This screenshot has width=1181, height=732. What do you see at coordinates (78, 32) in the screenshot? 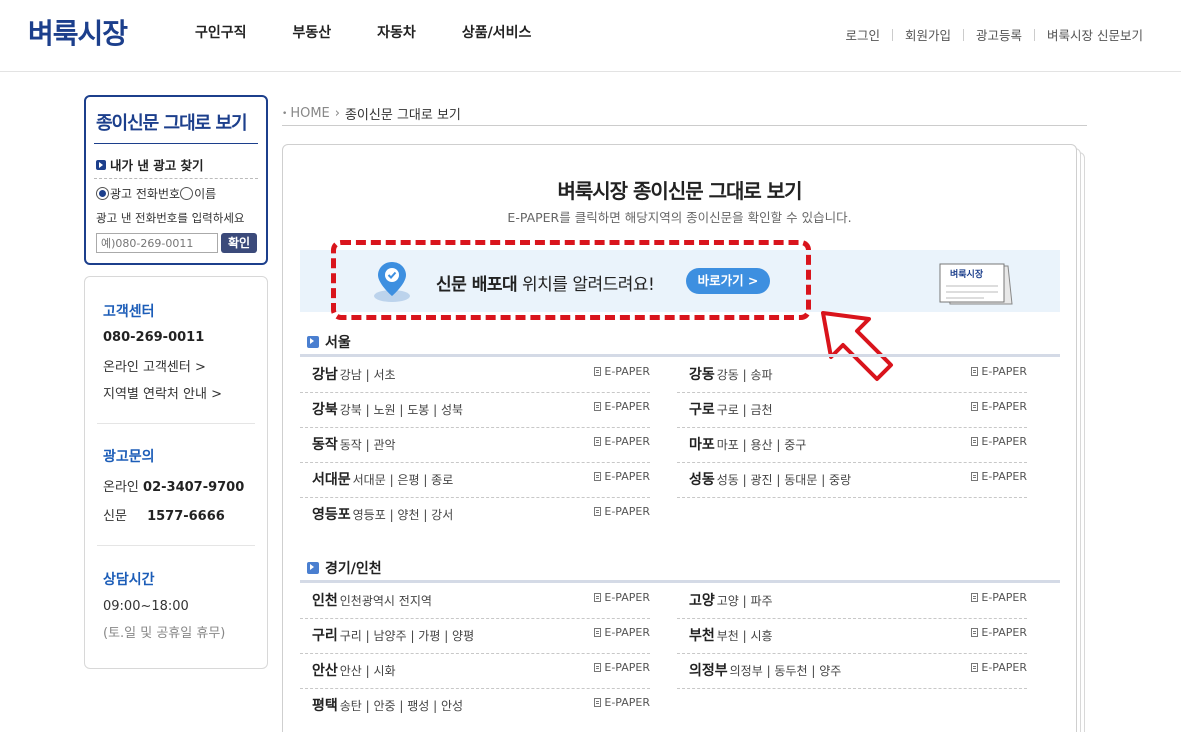
I see `site-logo: 벼룩시장` at bounding box center [78, 32].